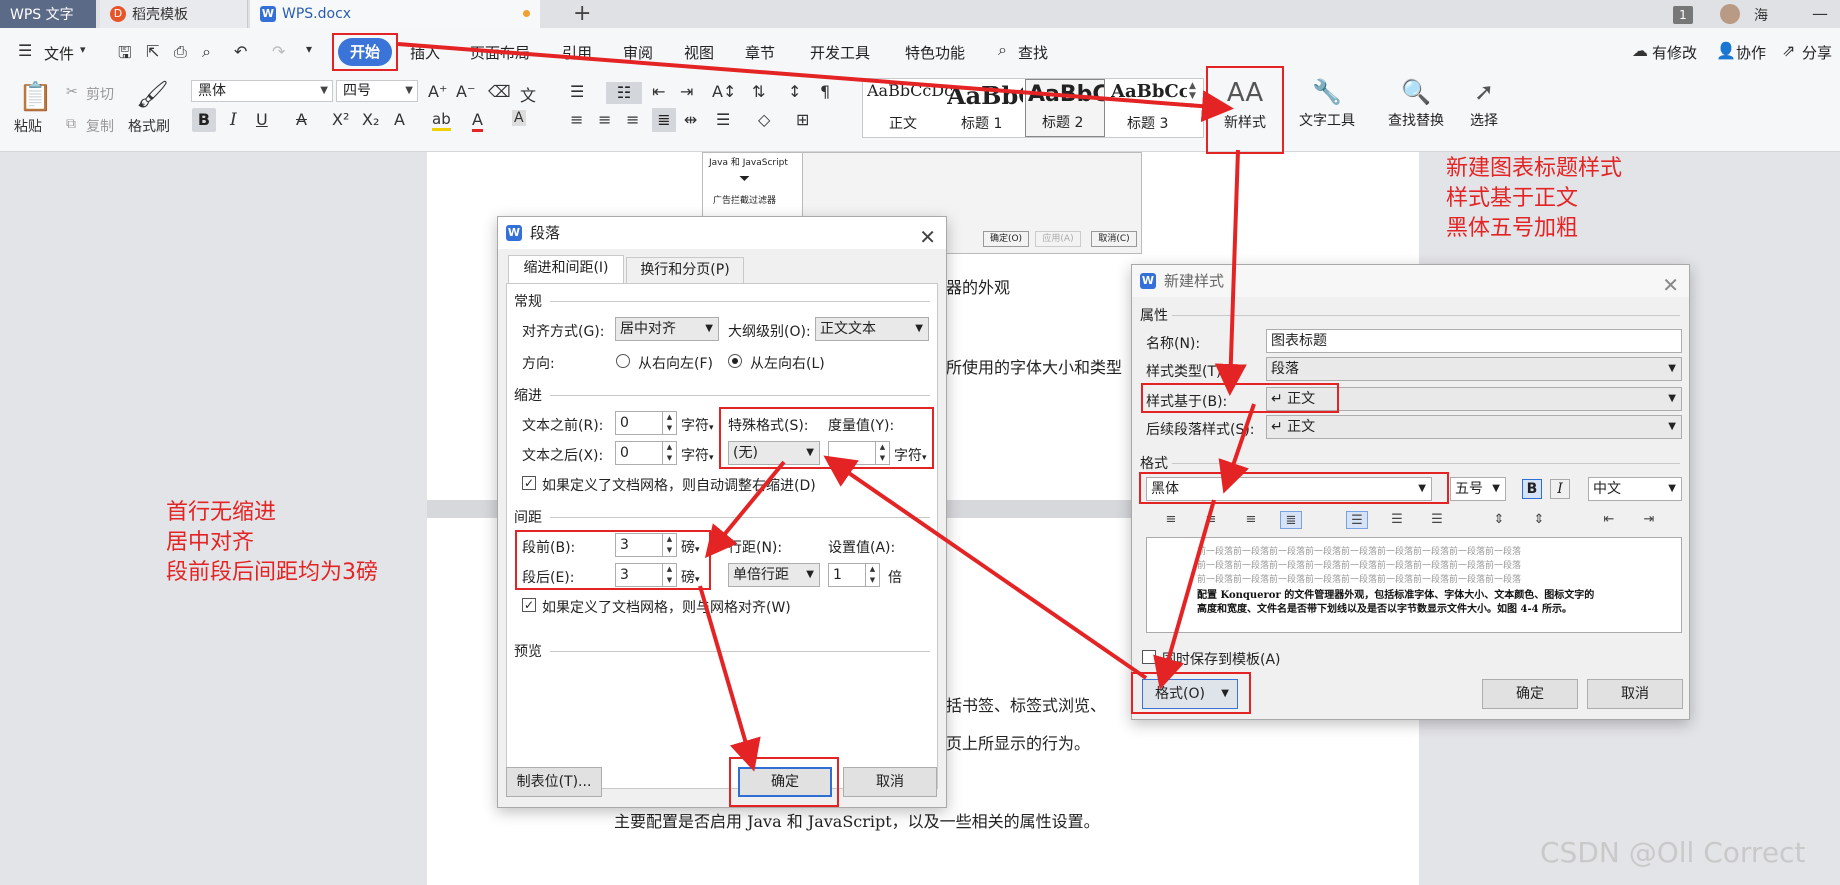 This screenshot has height=885, width=1840. I want to click on arrow-based-to-font, so click(1237, 448).